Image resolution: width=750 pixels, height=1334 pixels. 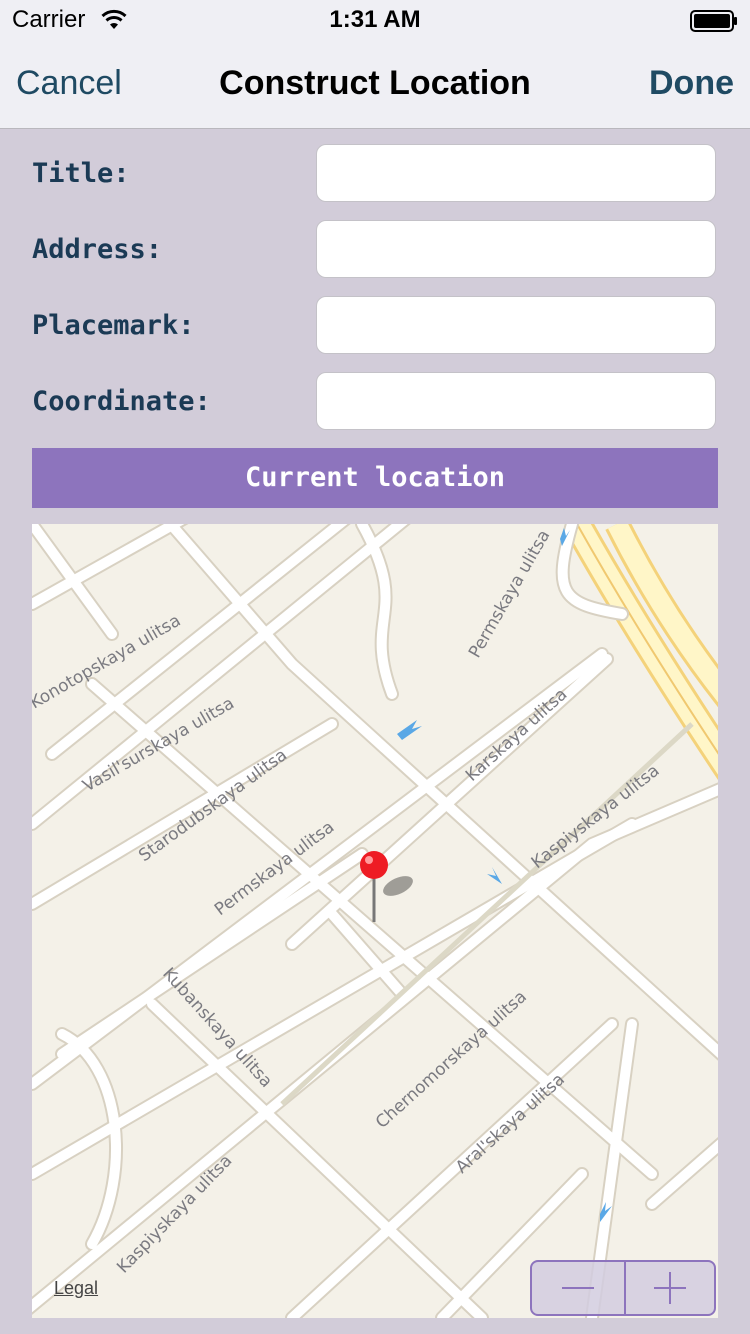 I want to click on legal-link: Legal, so click(x=76, y=1288).